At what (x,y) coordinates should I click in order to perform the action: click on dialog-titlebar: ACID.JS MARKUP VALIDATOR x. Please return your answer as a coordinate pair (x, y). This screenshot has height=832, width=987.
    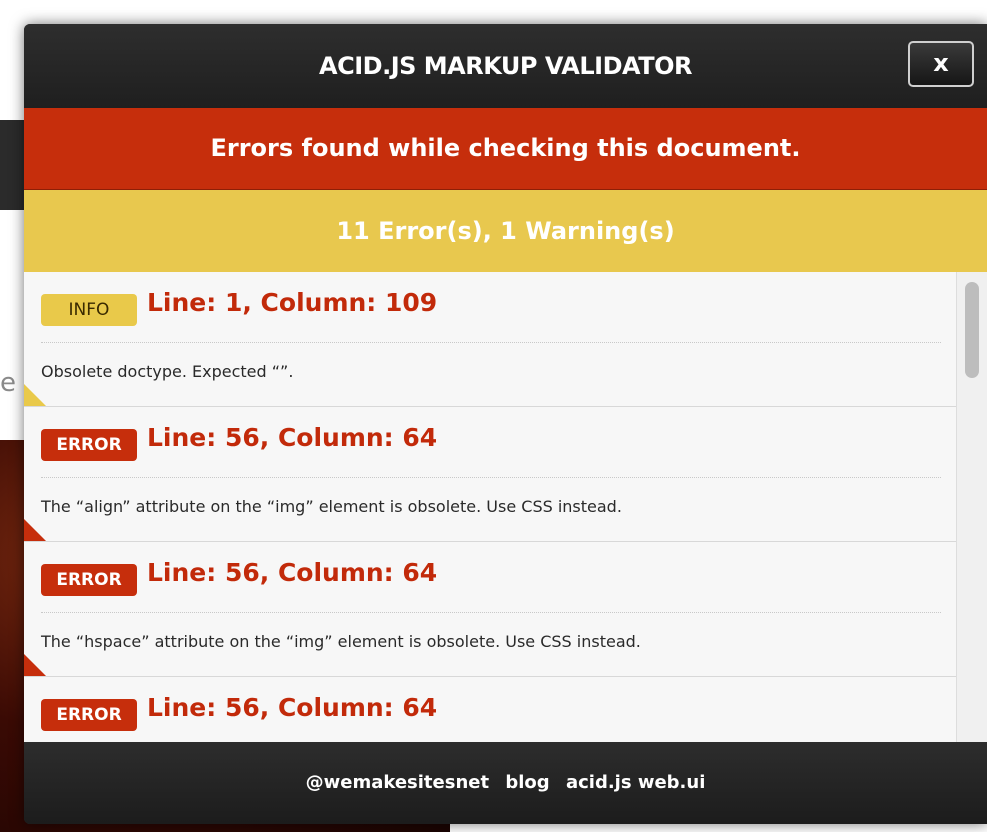
    Looking at the image, I should click on (505, 66).